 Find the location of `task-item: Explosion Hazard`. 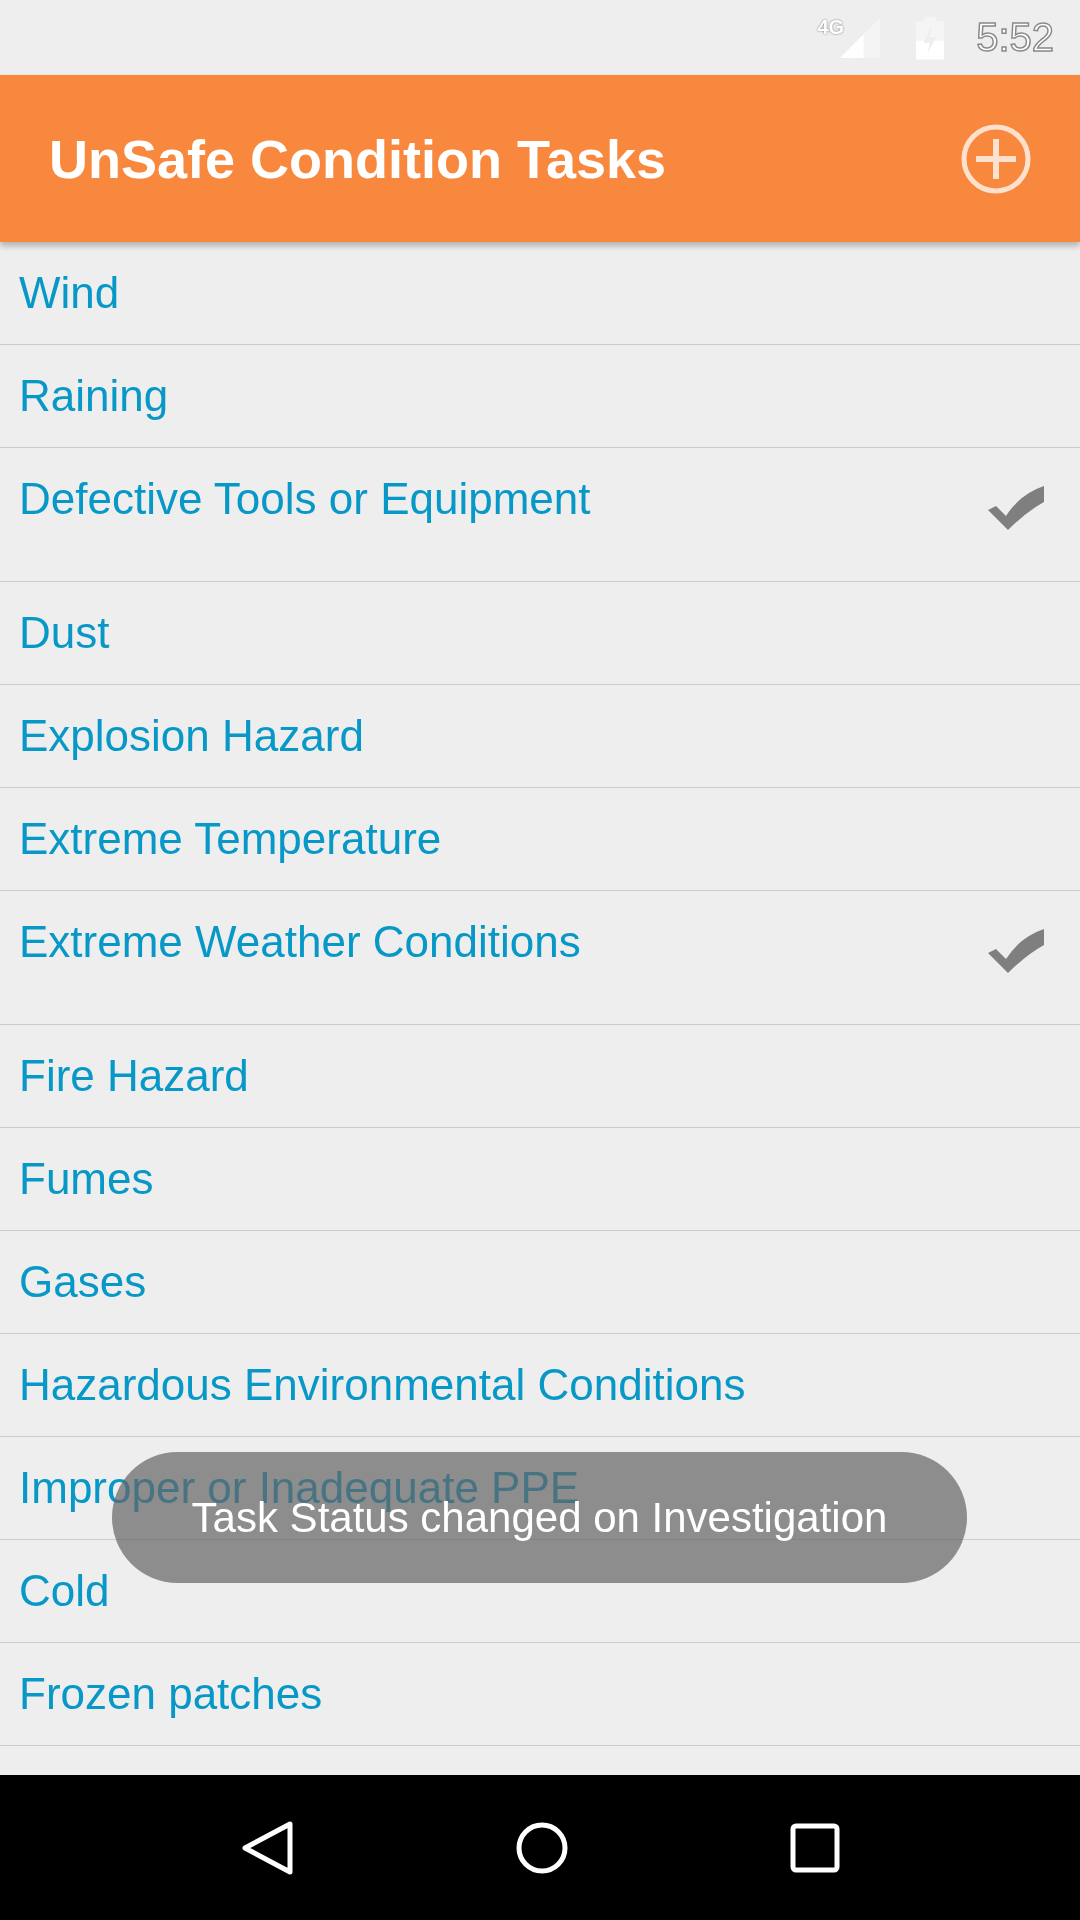

task-item: Explosion Hazard is located at coordinates (540, 736).